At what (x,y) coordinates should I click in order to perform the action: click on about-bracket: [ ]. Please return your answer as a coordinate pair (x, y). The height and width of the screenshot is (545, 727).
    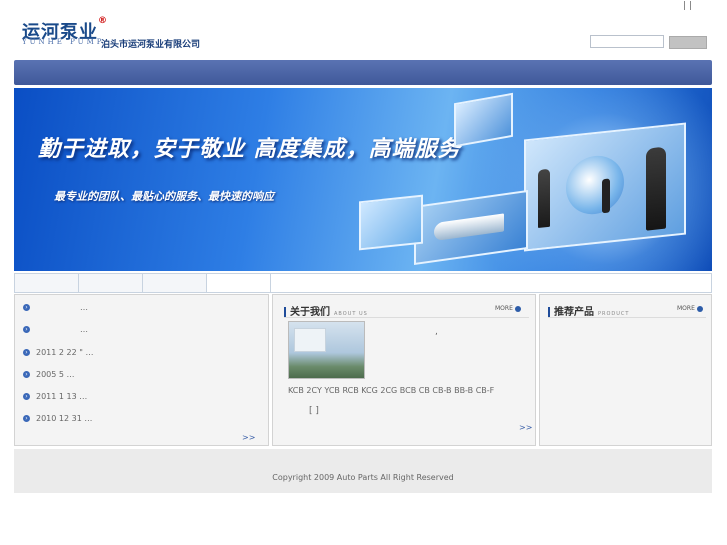
    Looking at the image, I should click on (314, 411).